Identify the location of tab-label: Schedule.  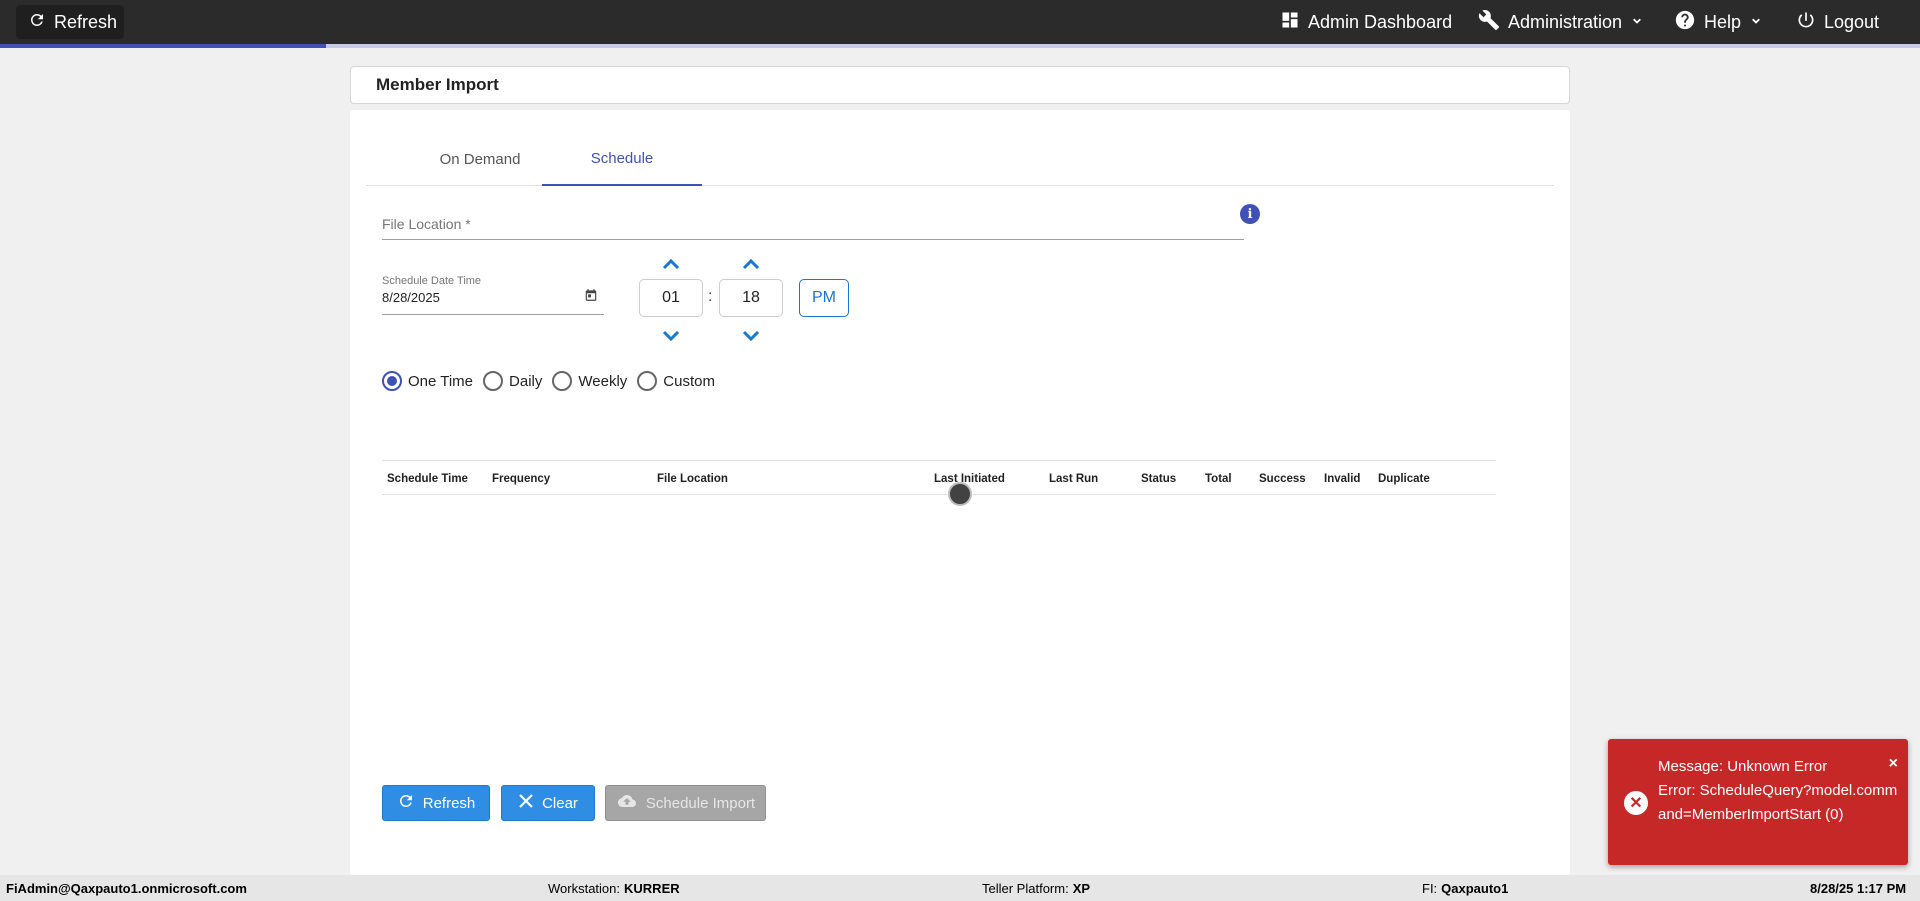
(622, 158).